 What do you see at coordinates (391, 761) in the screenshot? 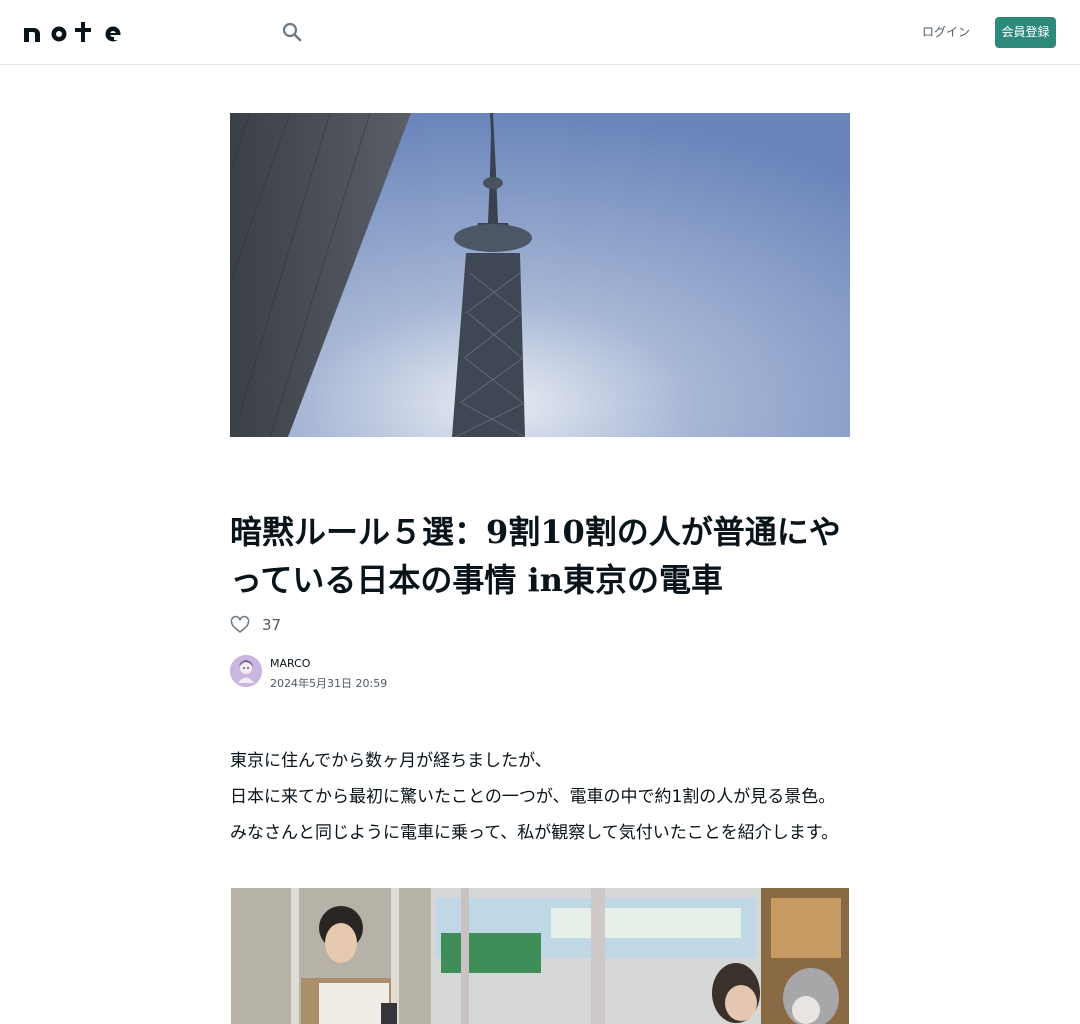
I see `body-paragraph: 東京に住んでから数ヶ月が経ちましたが、` at bounding box center [391, 761].